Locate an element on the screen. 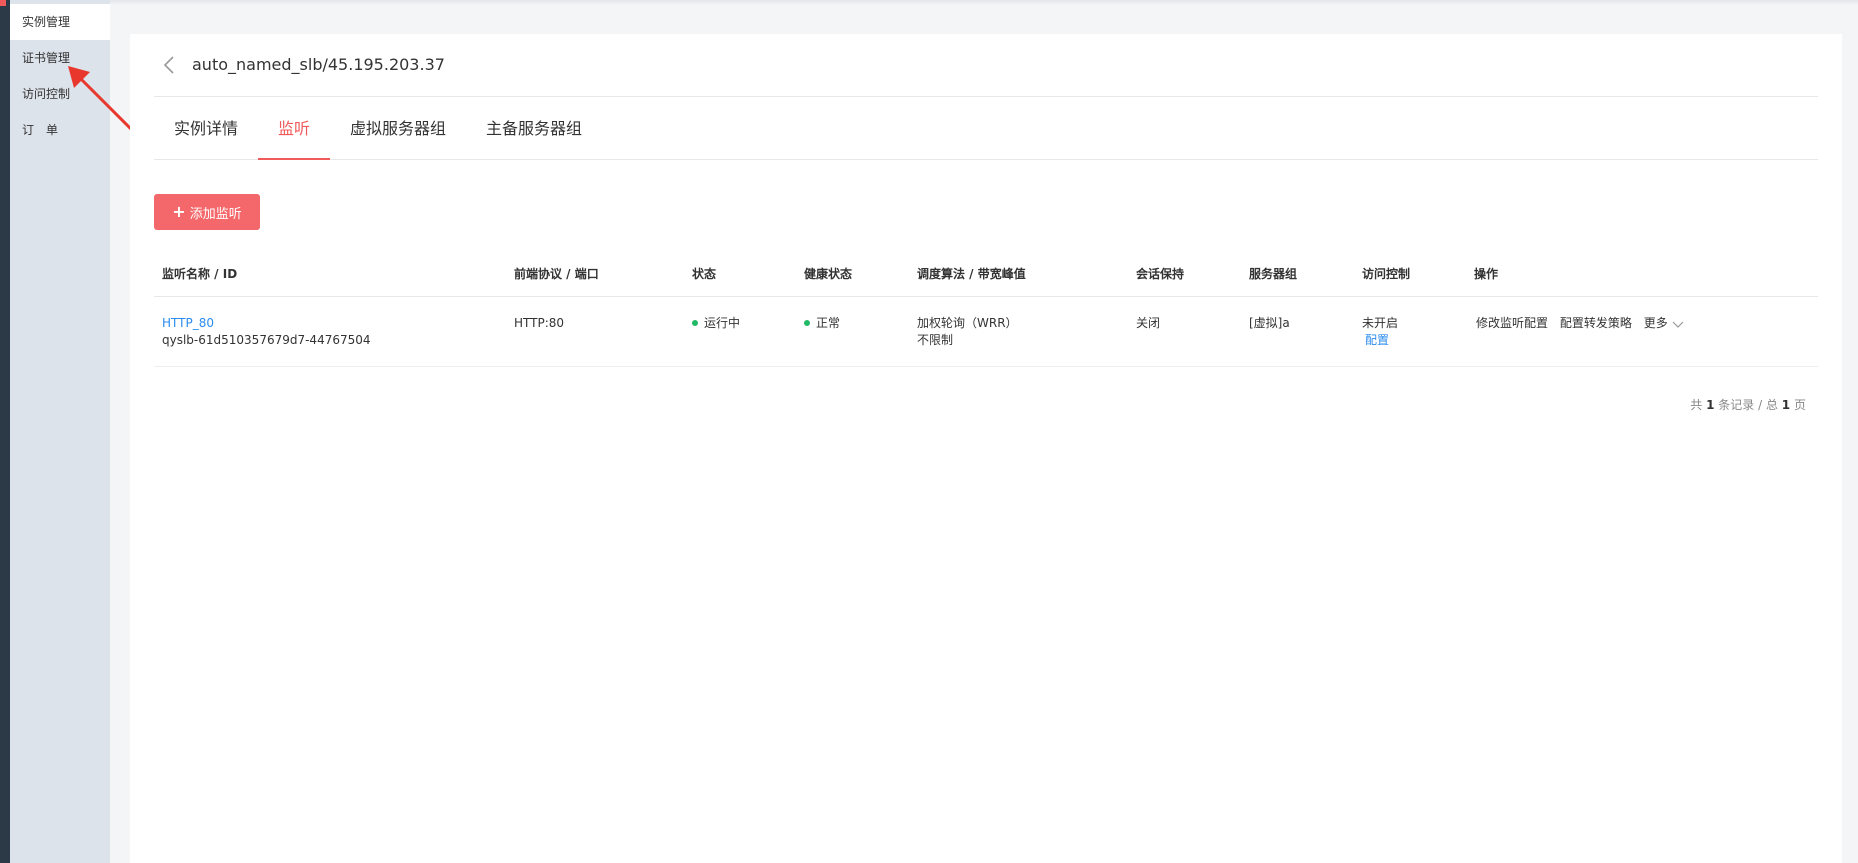 This screenshot has width=1858, height=863. tab-instance-details: 实例详情 is located at coordinates (206, 129).